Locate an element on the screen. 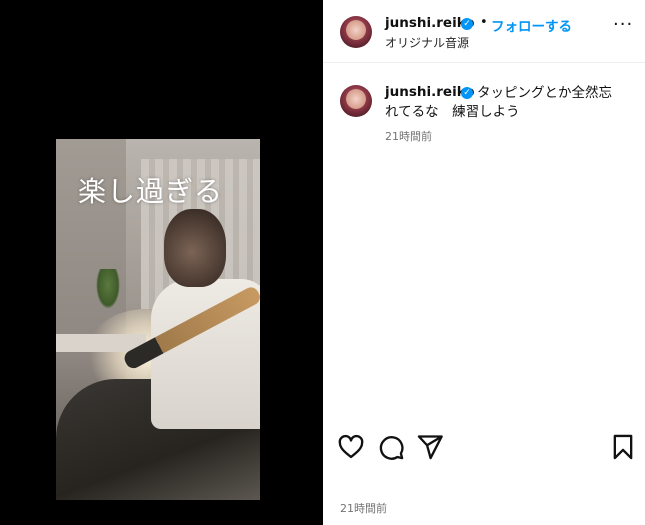  more-options-icon: ··· is located at coordinates (623, 24).